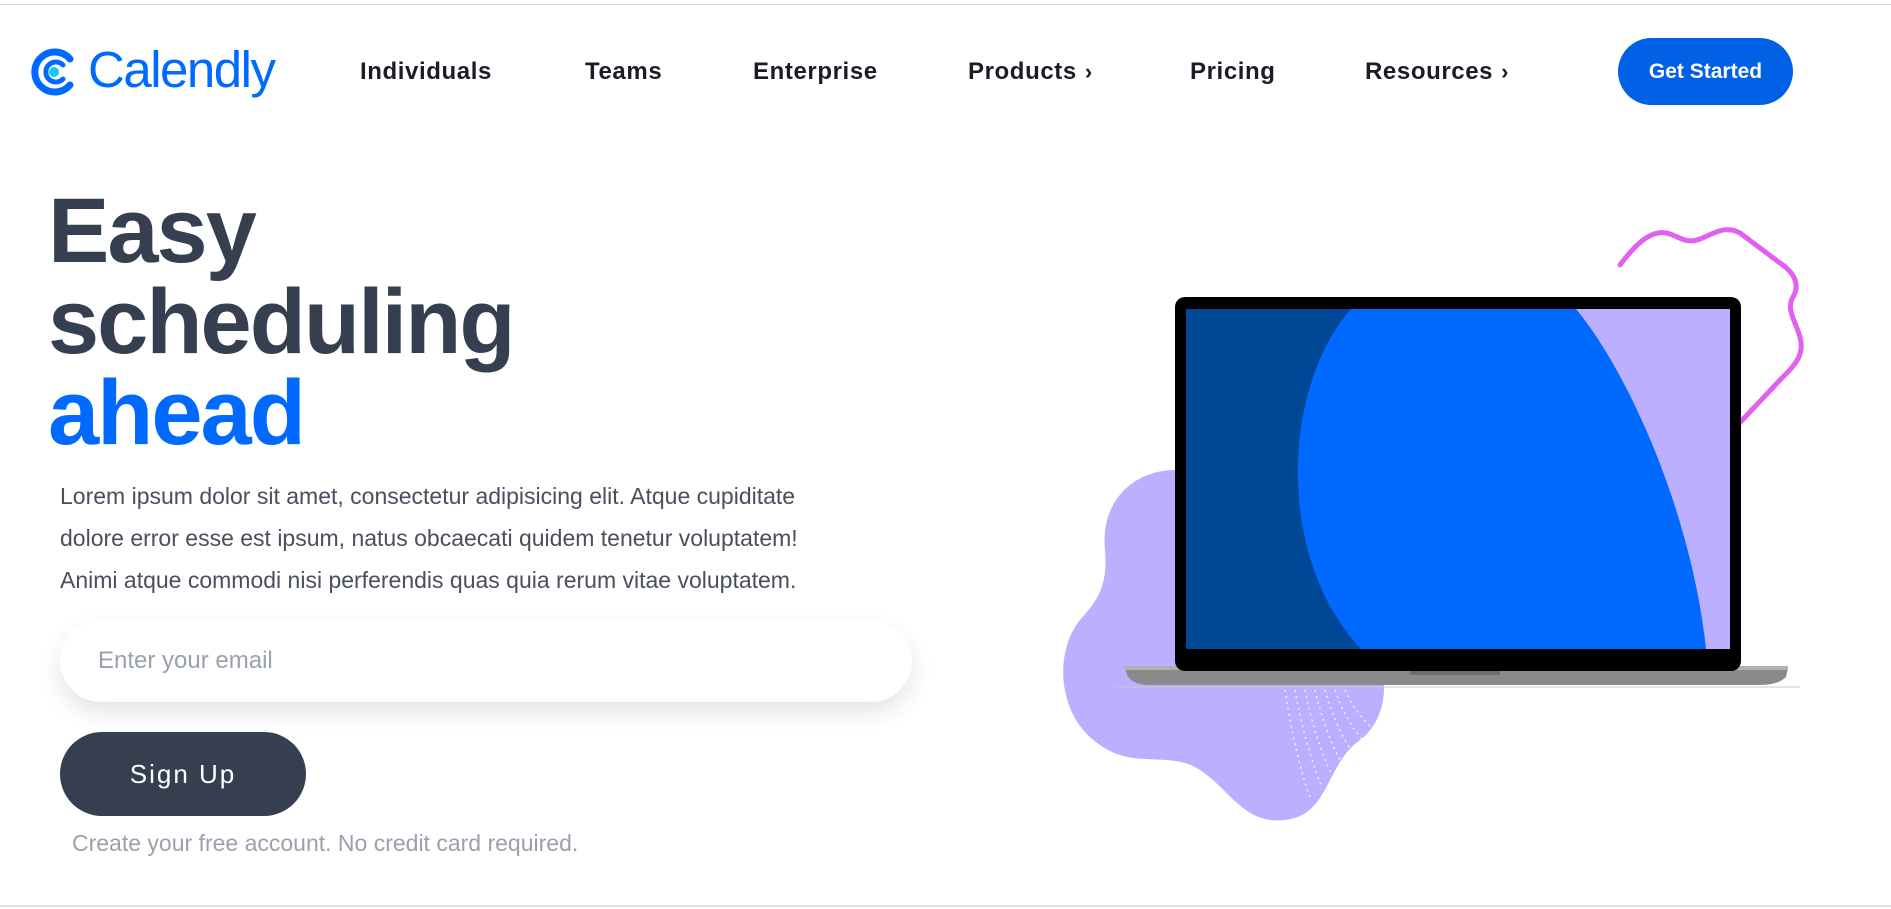 The width and height of the screenshot is (1891, 909). I want to click on nav-resources-label: Resources, so click(1429, 71).